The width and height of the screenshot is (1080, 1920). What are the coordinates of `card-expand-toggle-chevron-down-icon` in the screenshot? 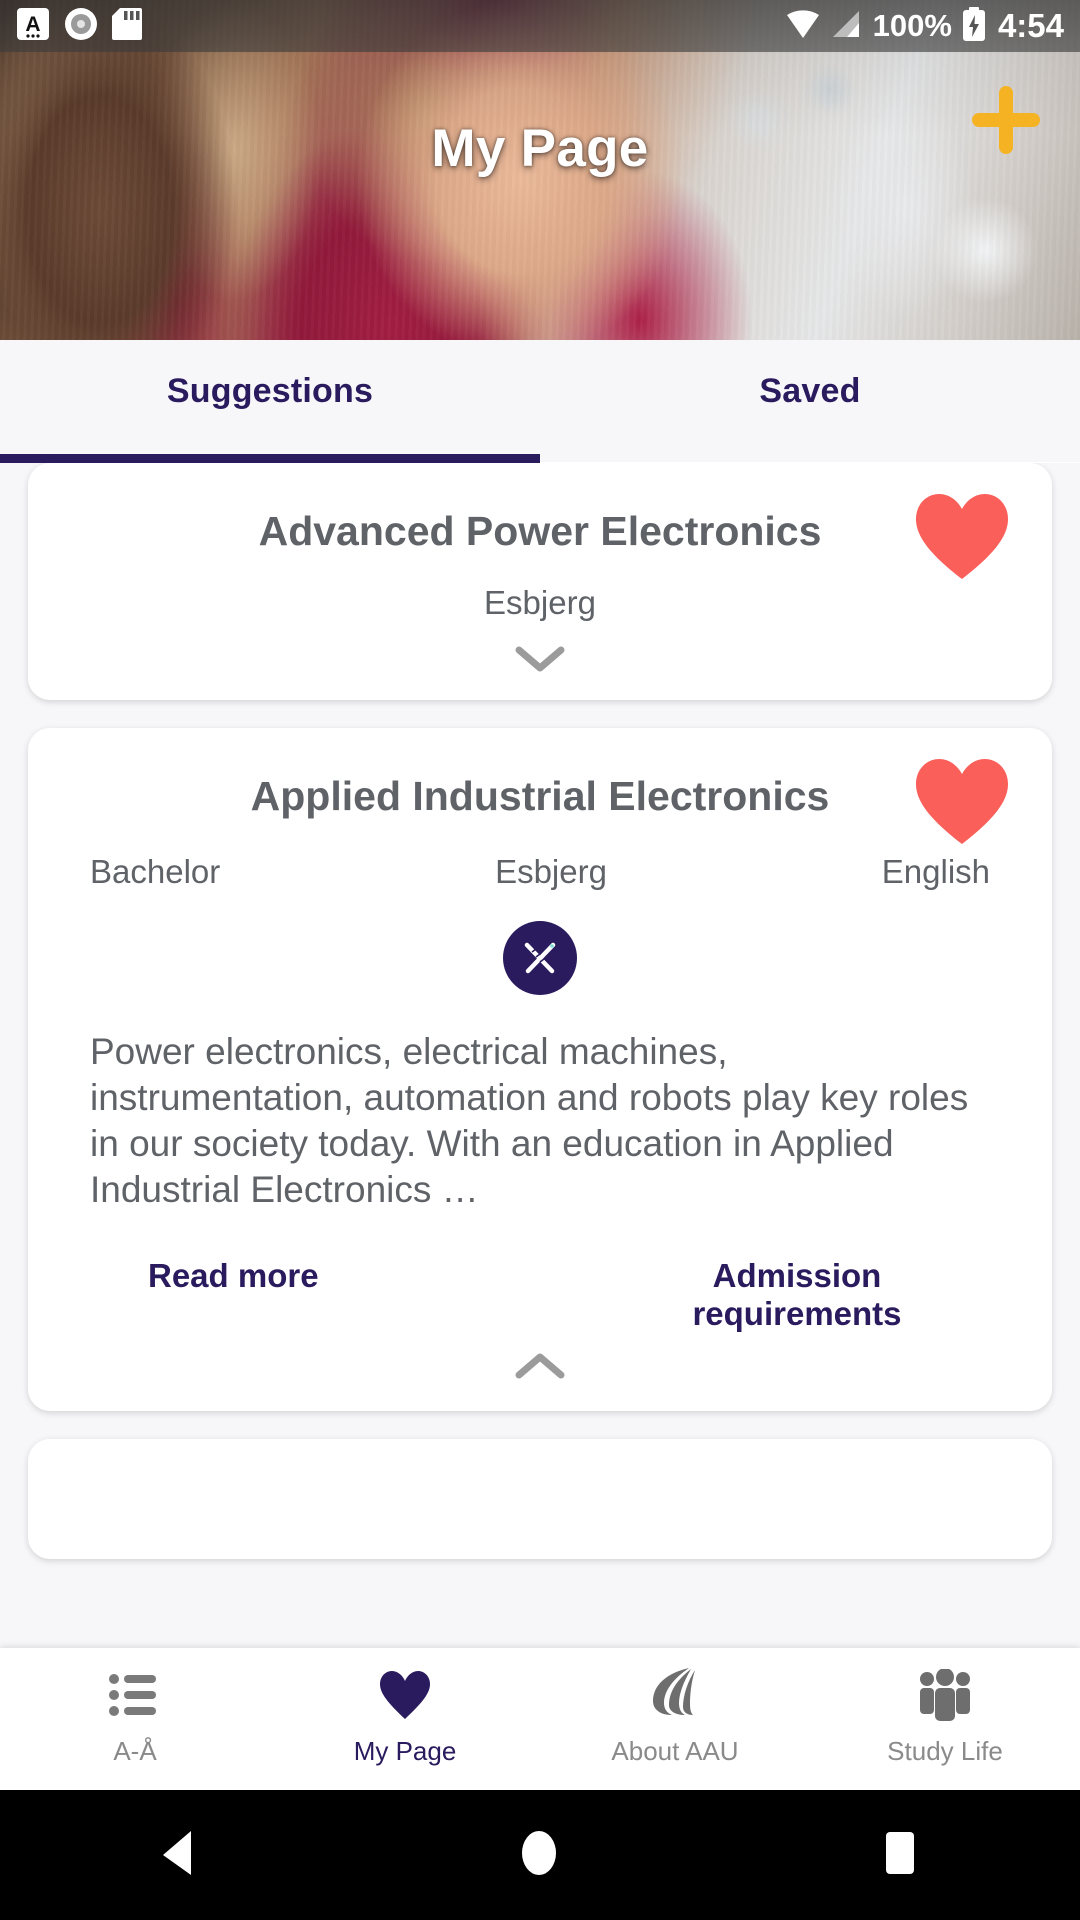 It's located at (540, 661).